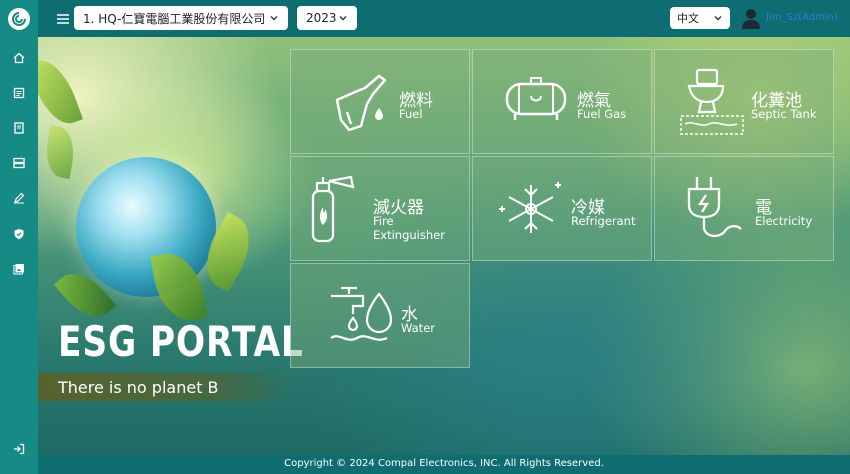  Describe the element at coordinates (181, 341) in the screenshot. I see `portal-title: ESG PORTAL` at that location.